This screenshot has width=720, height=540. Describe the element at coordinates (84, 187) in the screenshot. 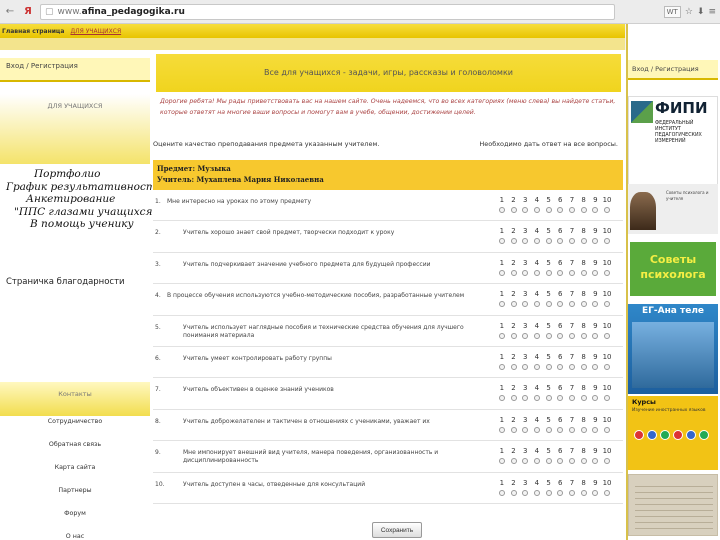

I see `menu-item-performance-chart: График результативности` at that location.